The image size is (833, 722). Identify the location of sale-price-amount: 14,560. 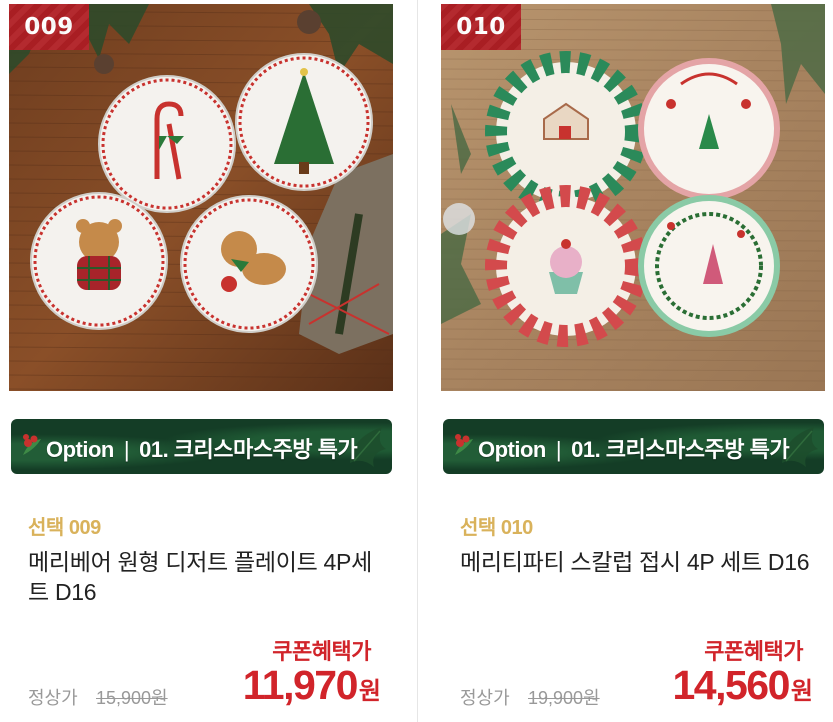
(731, 685).